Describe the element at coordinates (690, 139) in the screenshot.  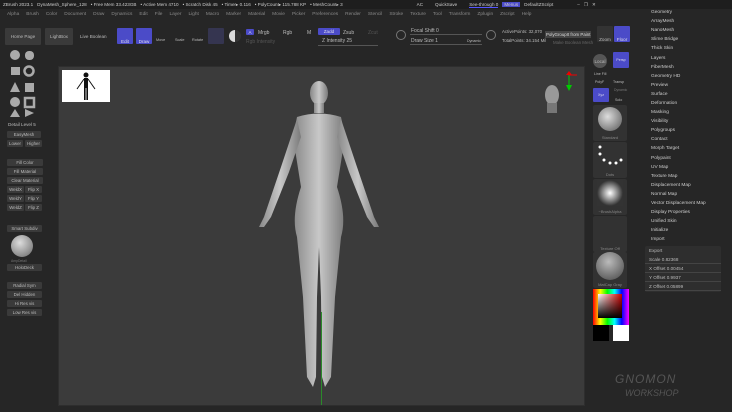
I see `subpalette-contact: Contact` at that location.